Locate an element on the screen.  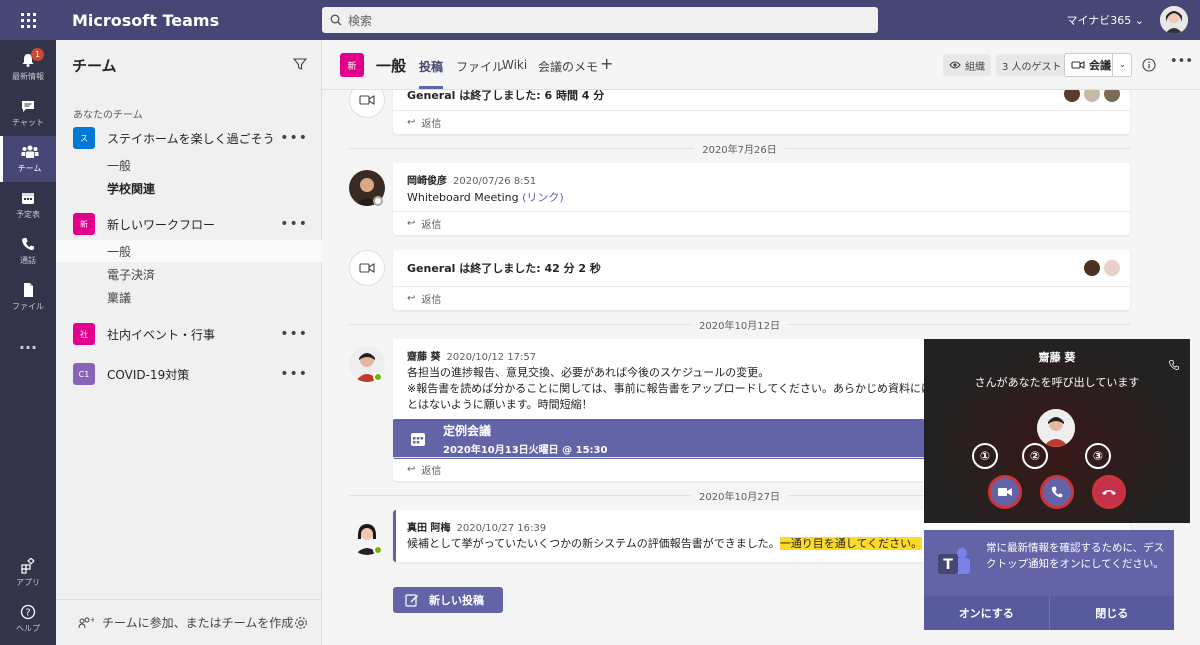
incoming-call-toast: 齋藤 葵 さんがあなたを呼び出しています ① ② ③ is located at coordinates (1057, 431).